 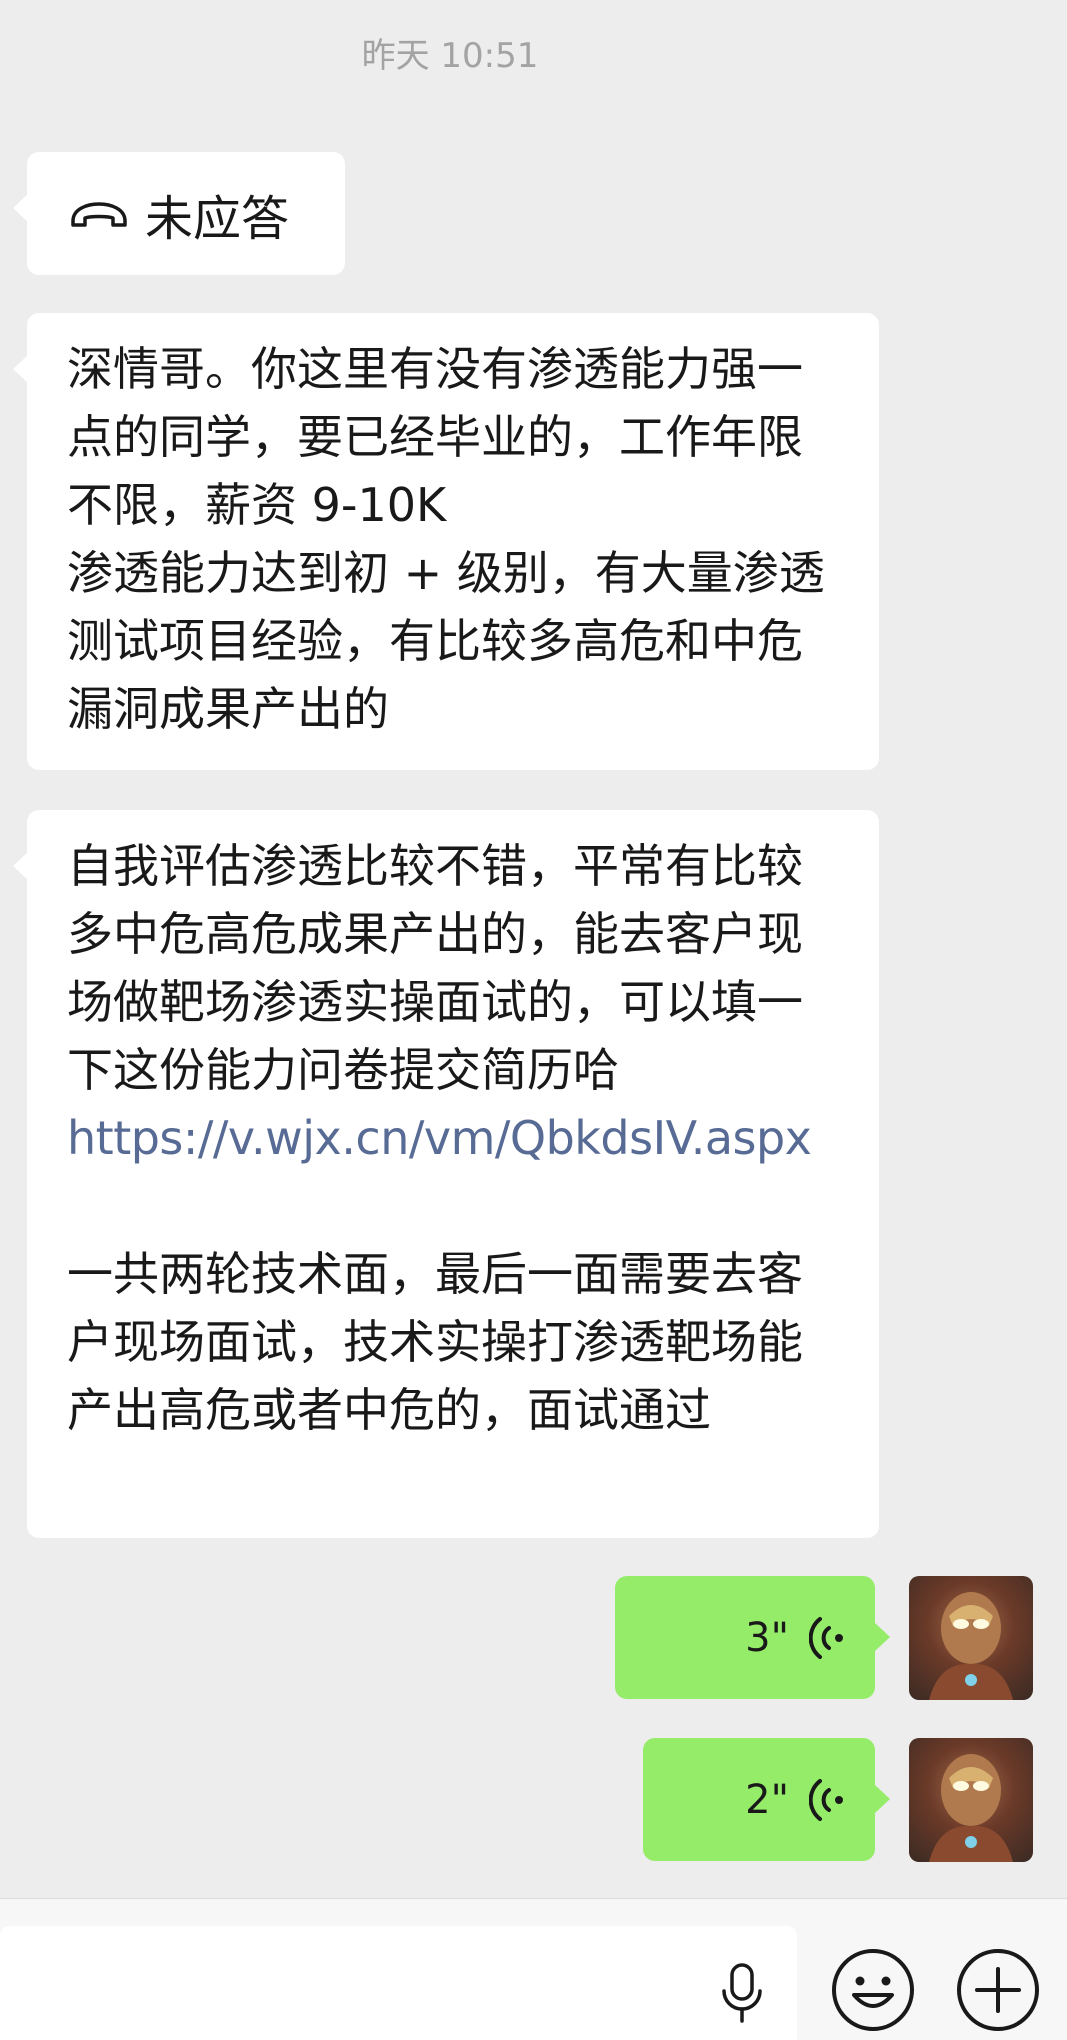 I want to click on emoji-smile-icon, so click(x=873, y=1990).